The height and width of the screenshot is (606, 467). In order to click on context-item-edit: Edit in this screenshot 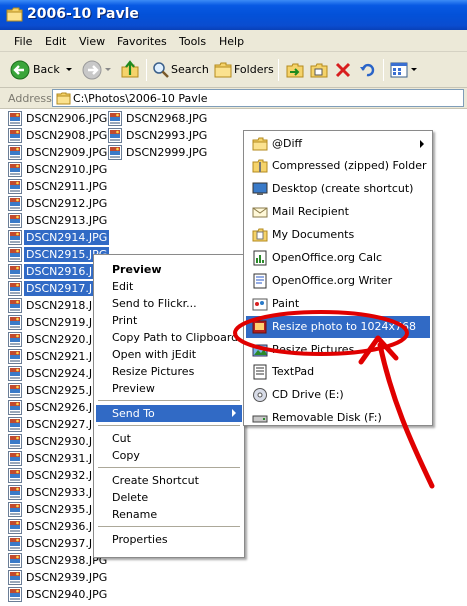, I will do `click(169, 286)`.